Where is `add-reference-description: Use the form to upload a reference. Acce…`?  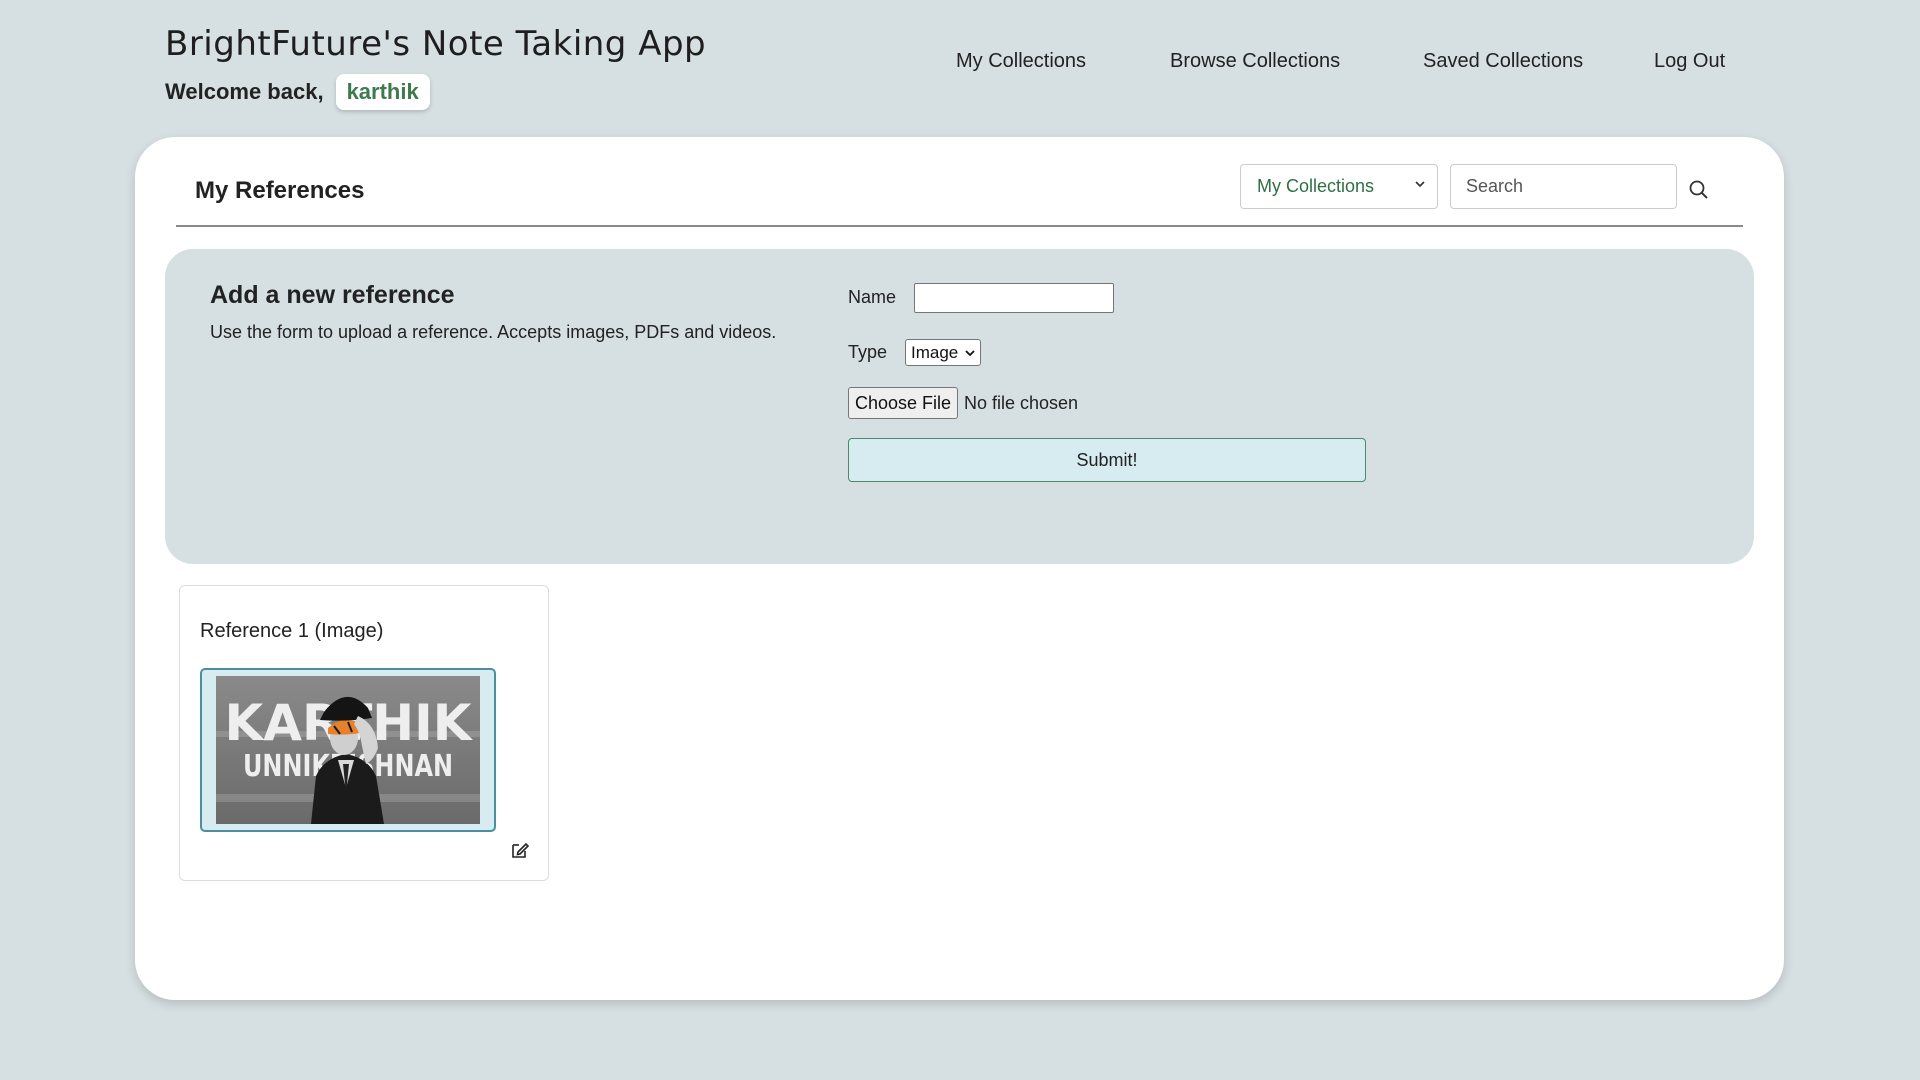
add-reference-description: Use the form to upload a reference. Acce… is located at coordinates (493, 332).